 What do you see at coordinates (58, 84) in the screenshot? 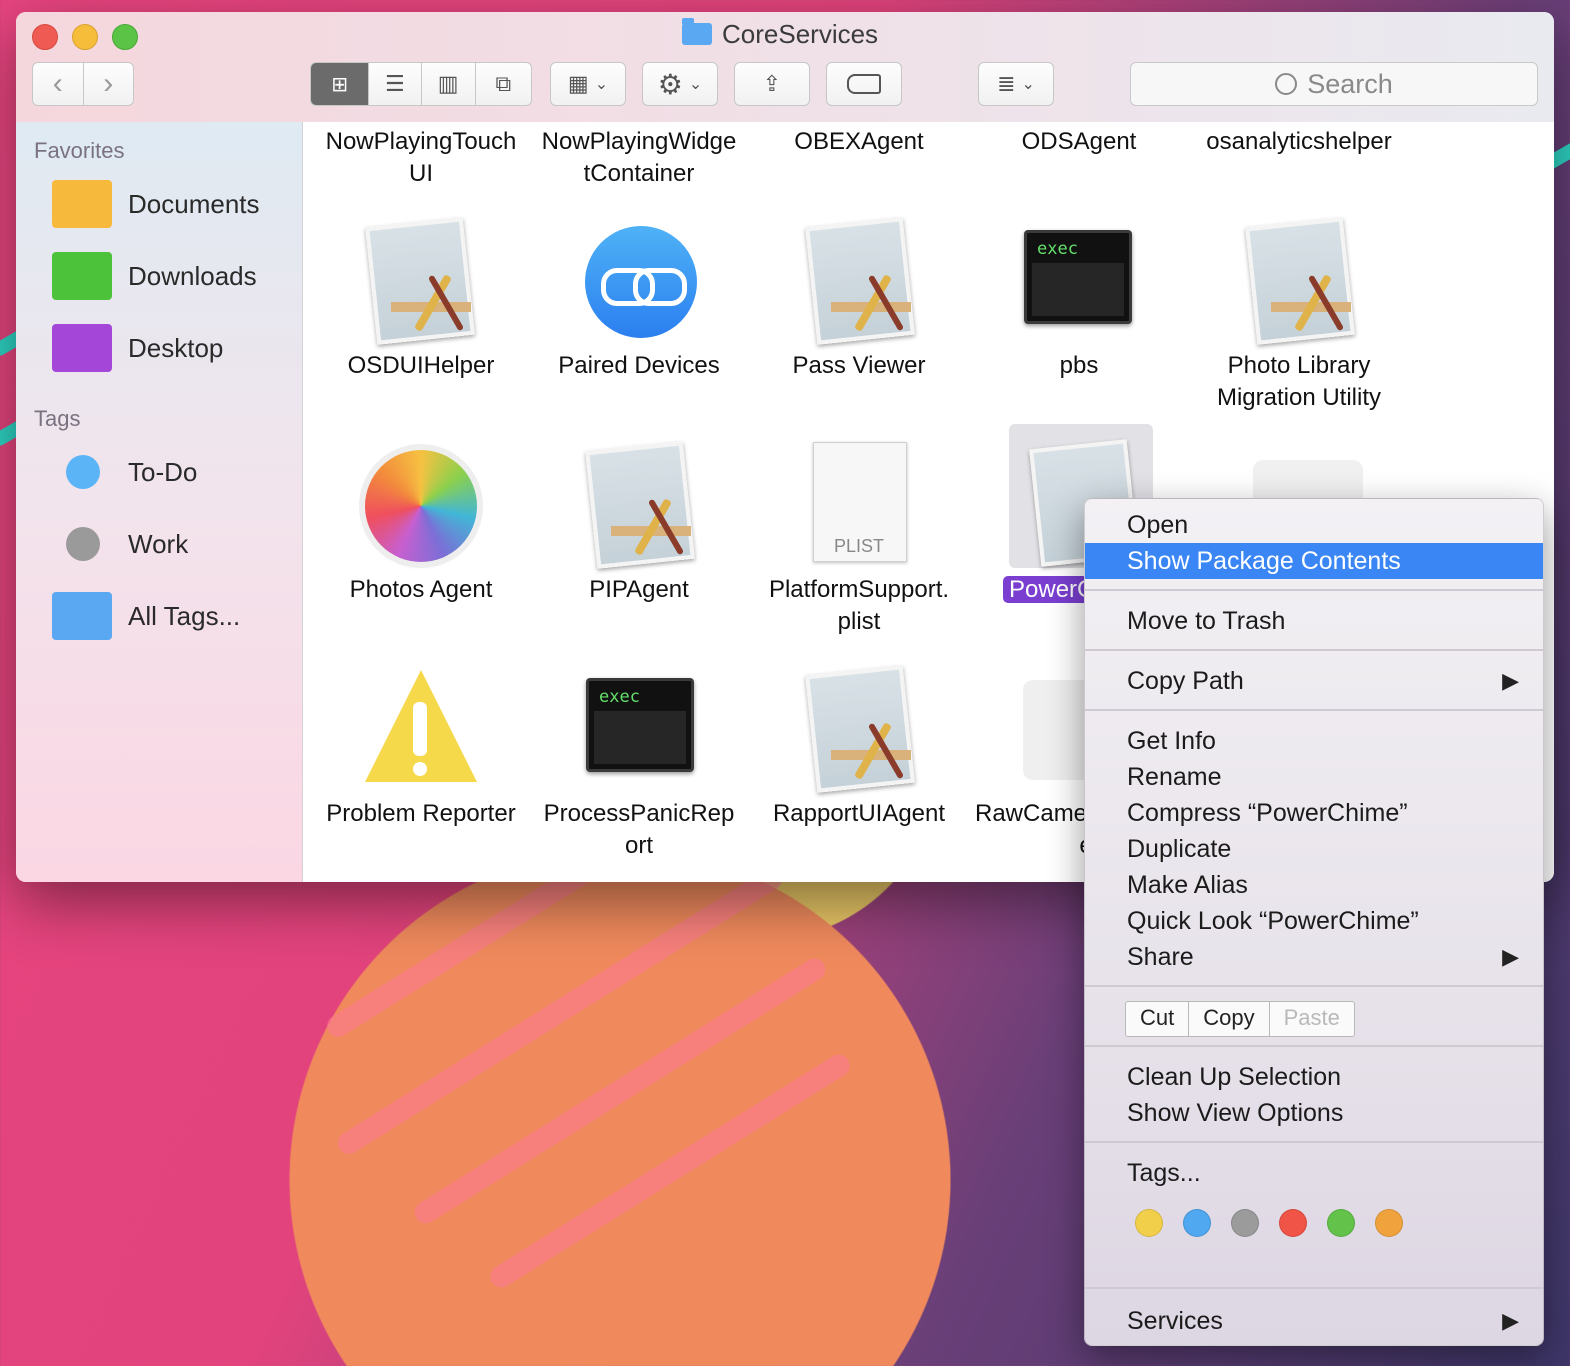
I see `back-button: ‹` at bounding box center [58, 84].